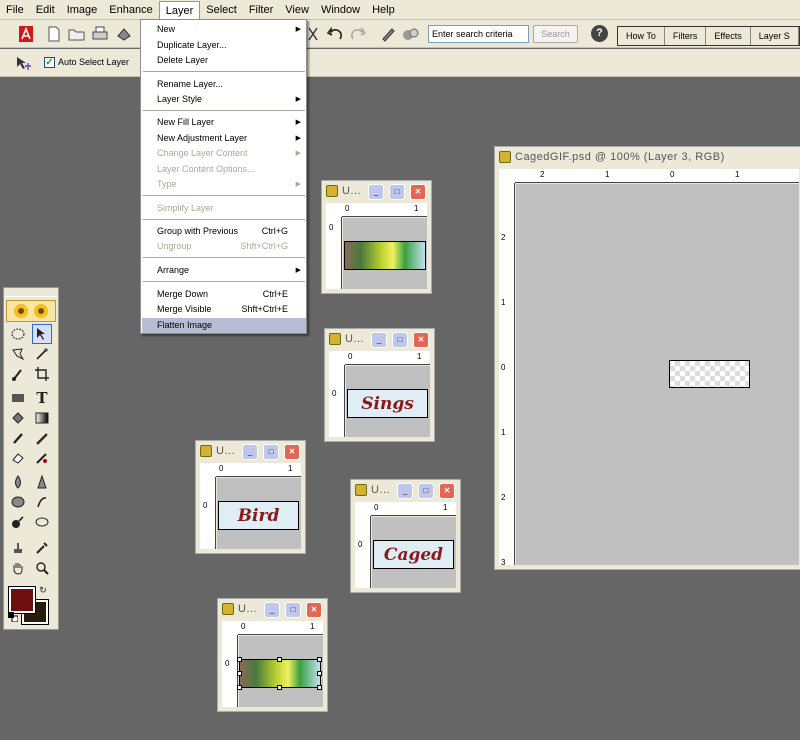  What do you see at coordinates (13, 617) in the screenshot?
I see `default-colors-icon` at bounding box center [13, 617].